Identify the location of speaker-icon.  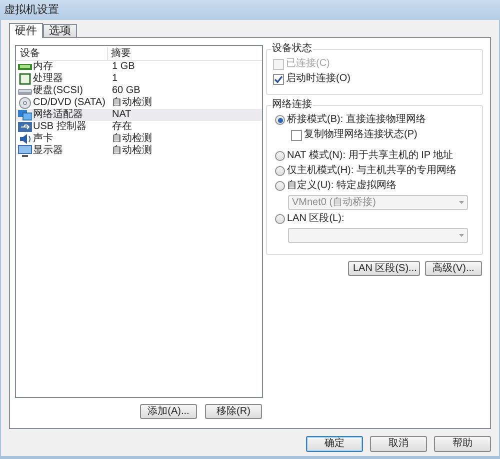
(25, 139).